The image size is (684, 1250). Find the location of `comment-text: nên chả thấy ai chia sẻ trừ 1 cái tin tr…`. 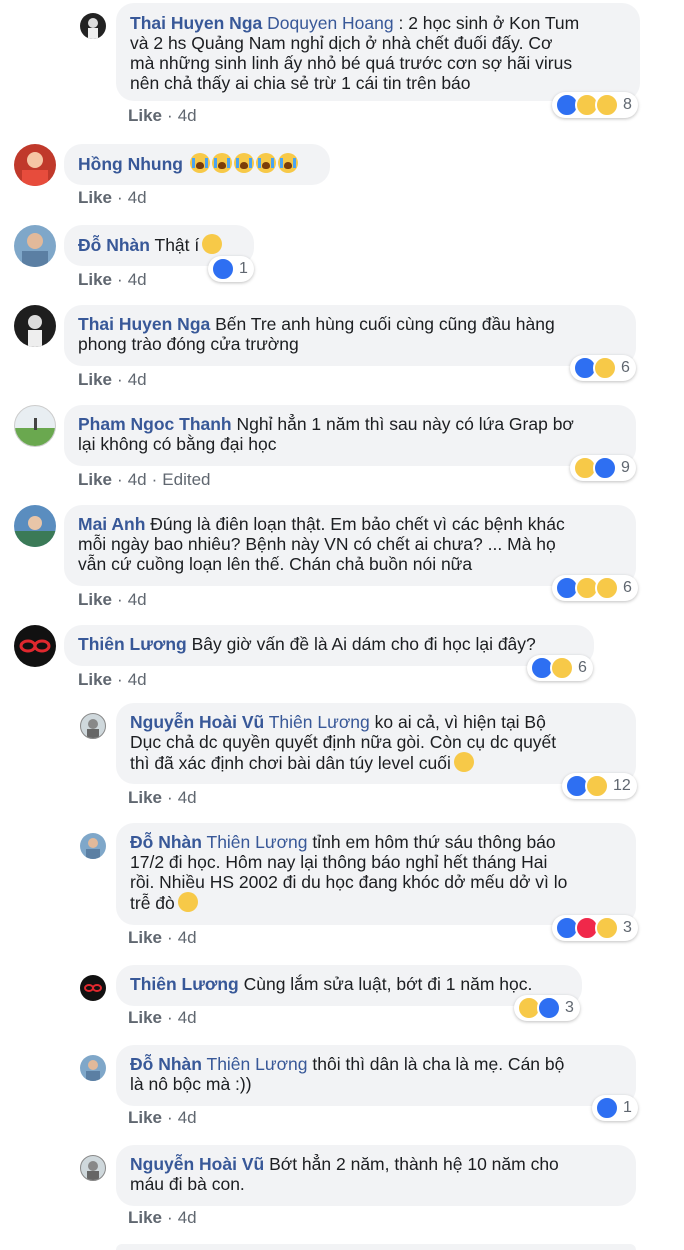

comment-text: nên chả thấy ai chia sẻ trừ 1 cái tin tr… is located at coordinates (300, 83).